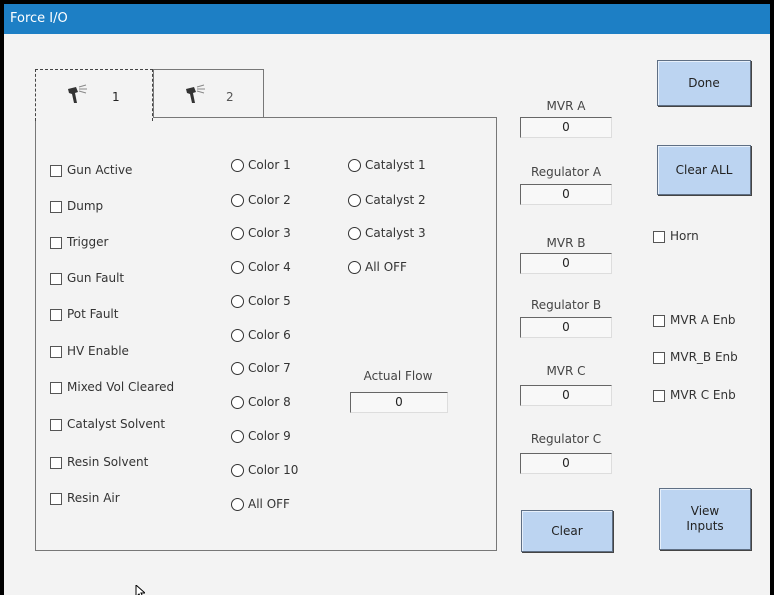 The height and width of the screenshot is (595, 774). I want to click on radio-color-9: Color 9, so click(261, 437).